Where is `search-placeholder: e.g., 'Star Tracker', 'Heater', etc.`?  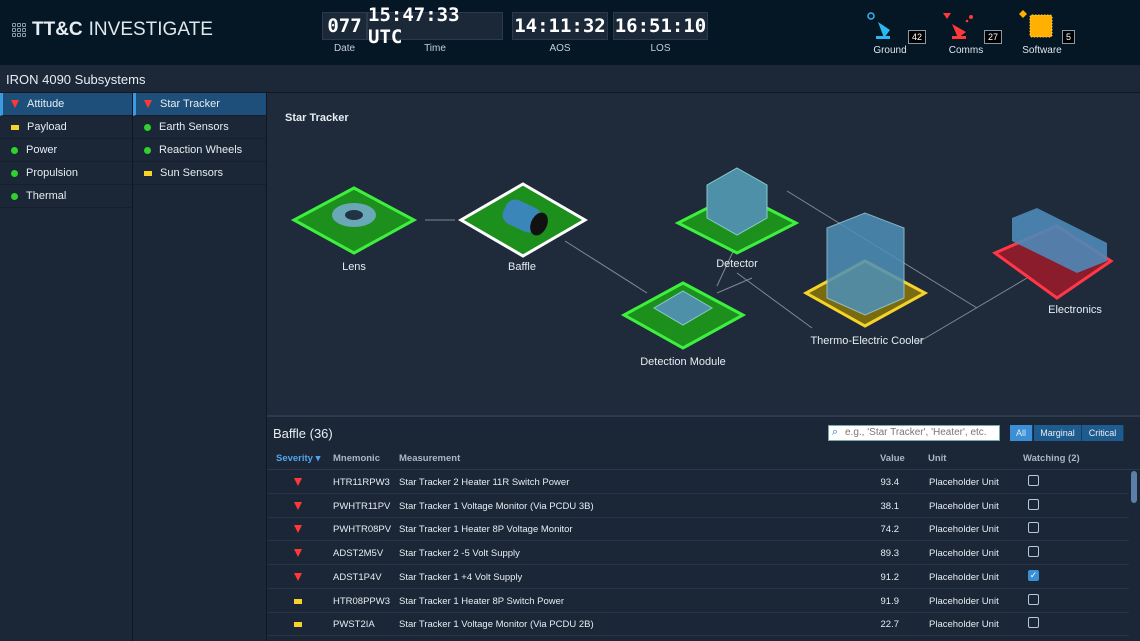 search-placeholder: e.g., 'Star Tracker', 'Heater', etc. is located at coordinates (916, 432).